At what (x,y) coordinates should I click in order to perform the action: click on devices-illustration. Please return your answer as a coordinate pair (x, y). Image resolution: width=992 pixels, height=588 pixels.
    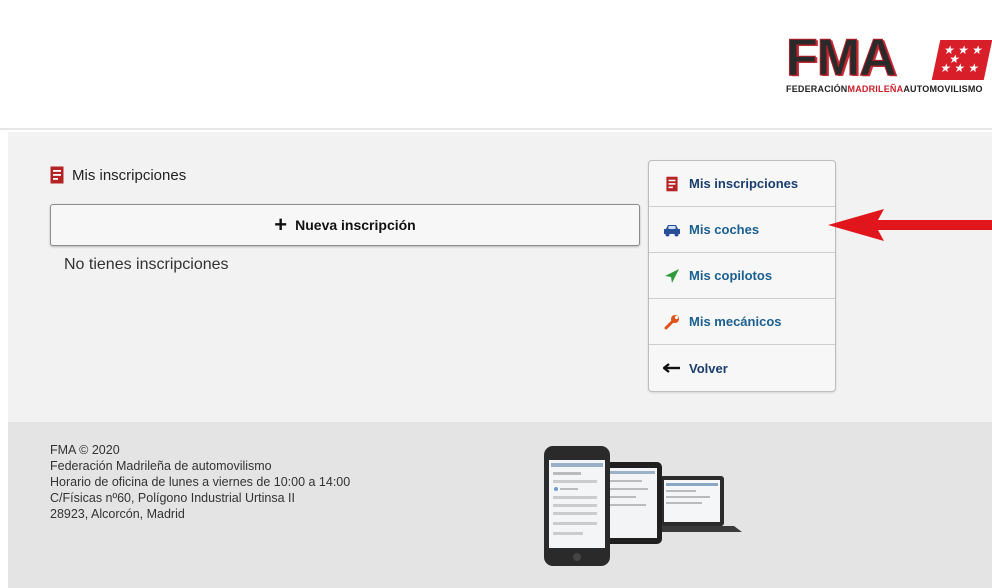
    Looking at the image, I should click on (643, 506).